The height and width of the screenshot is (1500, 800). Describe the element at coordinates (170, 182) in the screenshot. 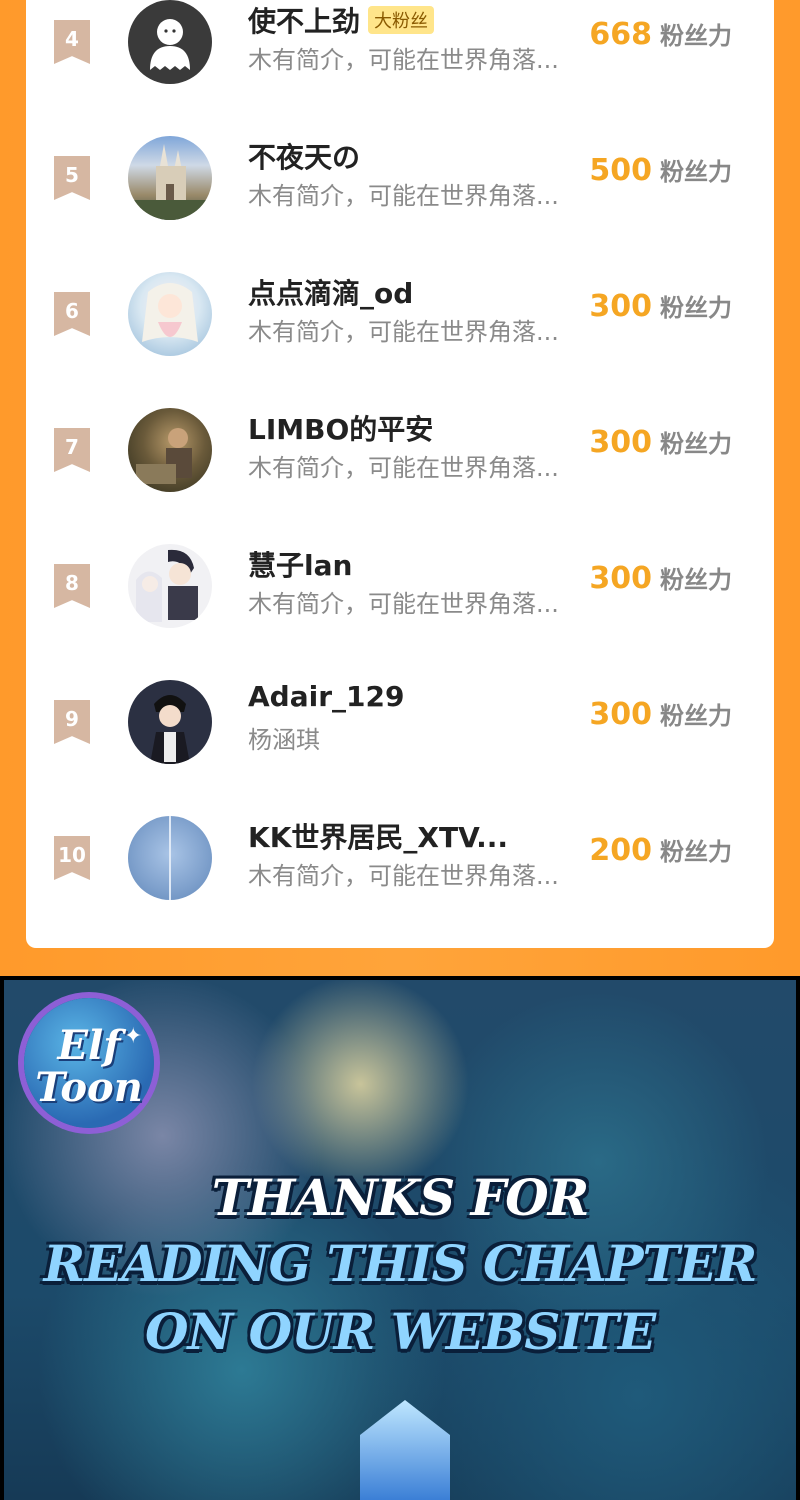

I see `cathedral-icon` at that location.